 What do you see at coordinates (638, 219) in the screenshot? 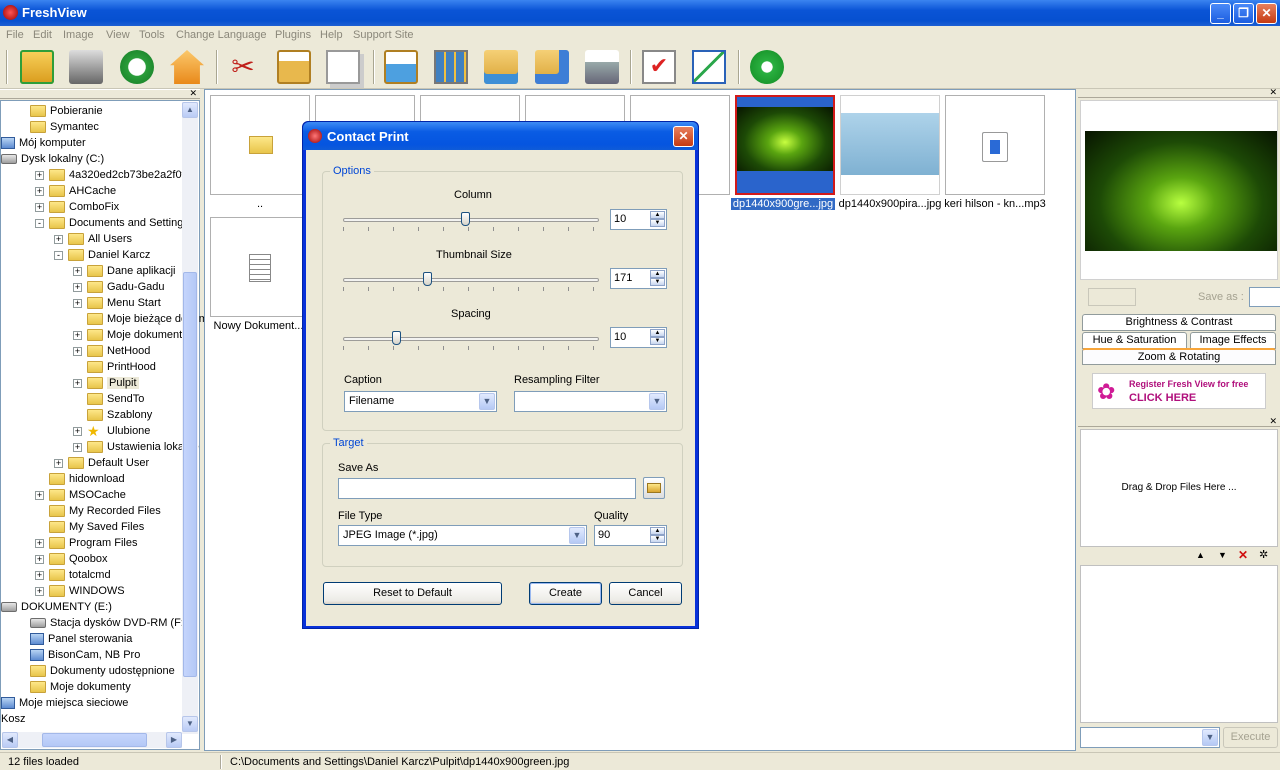
I see `column-spinner: 10 ▲ ▼` at bounding box center [638, 219].